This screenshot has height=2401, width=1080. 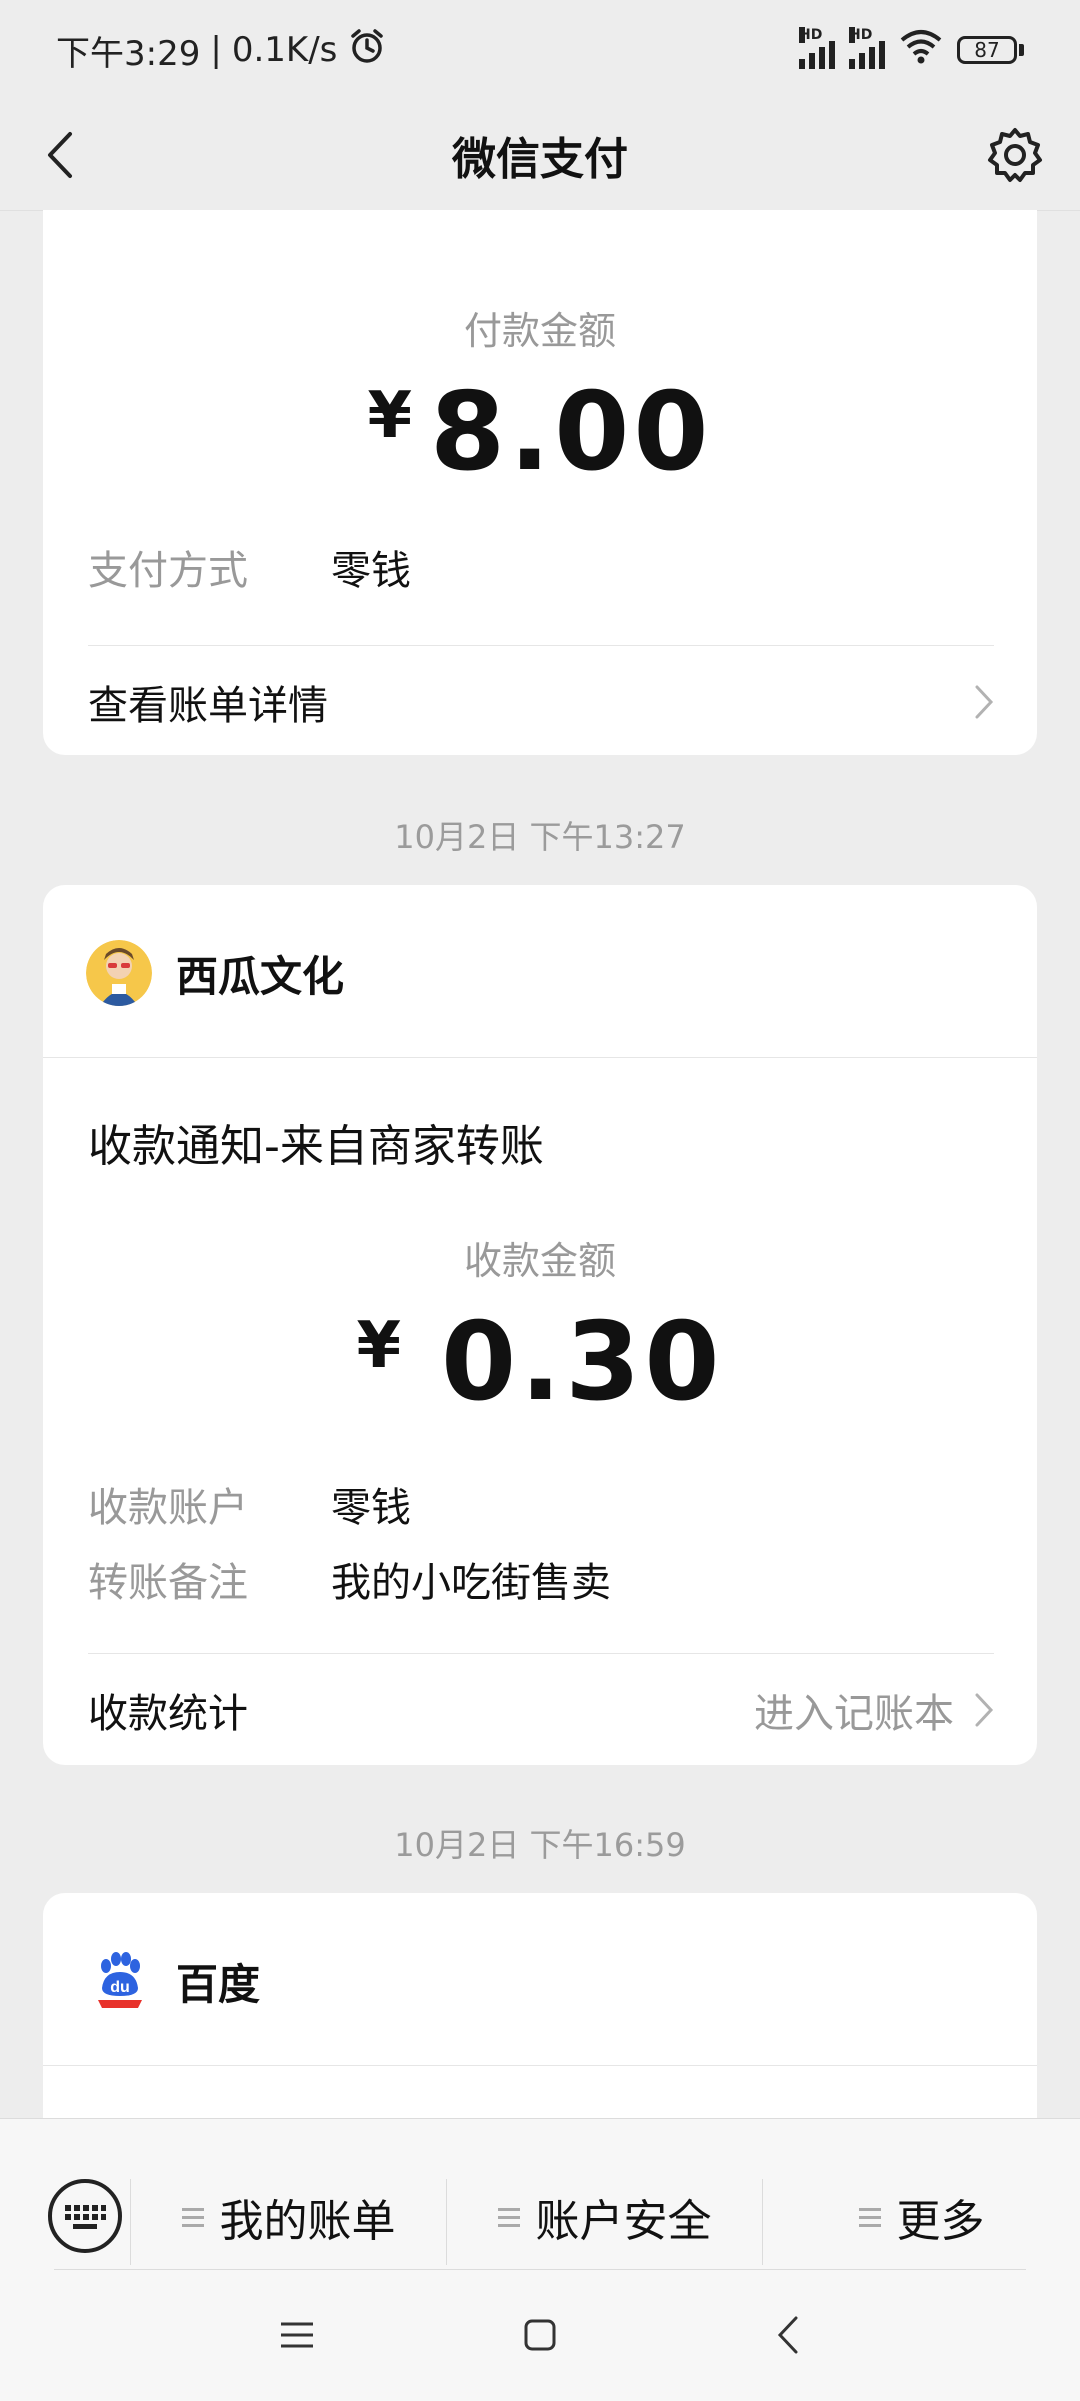 What do you see at coordinates (987, 50) in the screenshot?
I see `battery-level: 87` at bounding box center [987, 50].